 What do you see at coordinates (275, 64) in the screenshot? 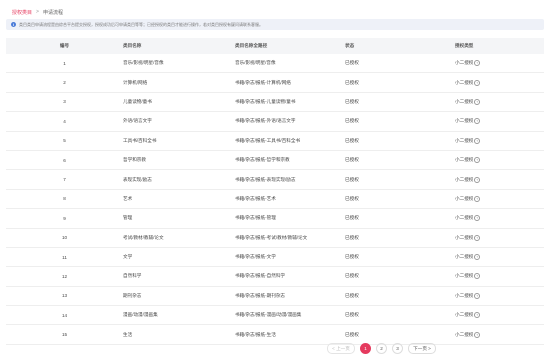
I see `table-row: 1 音乐/影视/明星/音像 音乐/影视/明星/音像 已授权 小二授权?` at bounding box center [275, 64].